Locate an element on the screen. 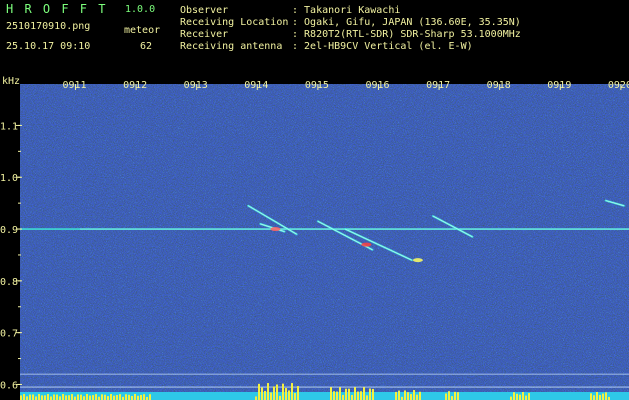 The image size is (629, 400). y-tick-label: 0.8 is located at coordinates (9, 282).